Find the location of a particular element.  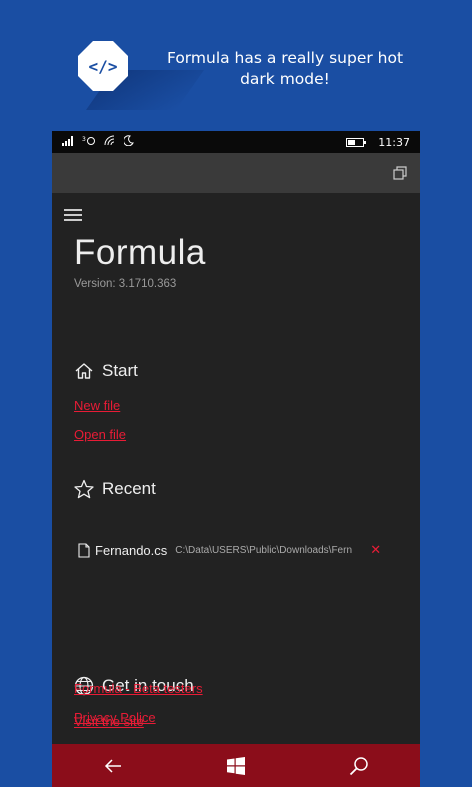

windows-start-icon is located at coordinates (236, 766).